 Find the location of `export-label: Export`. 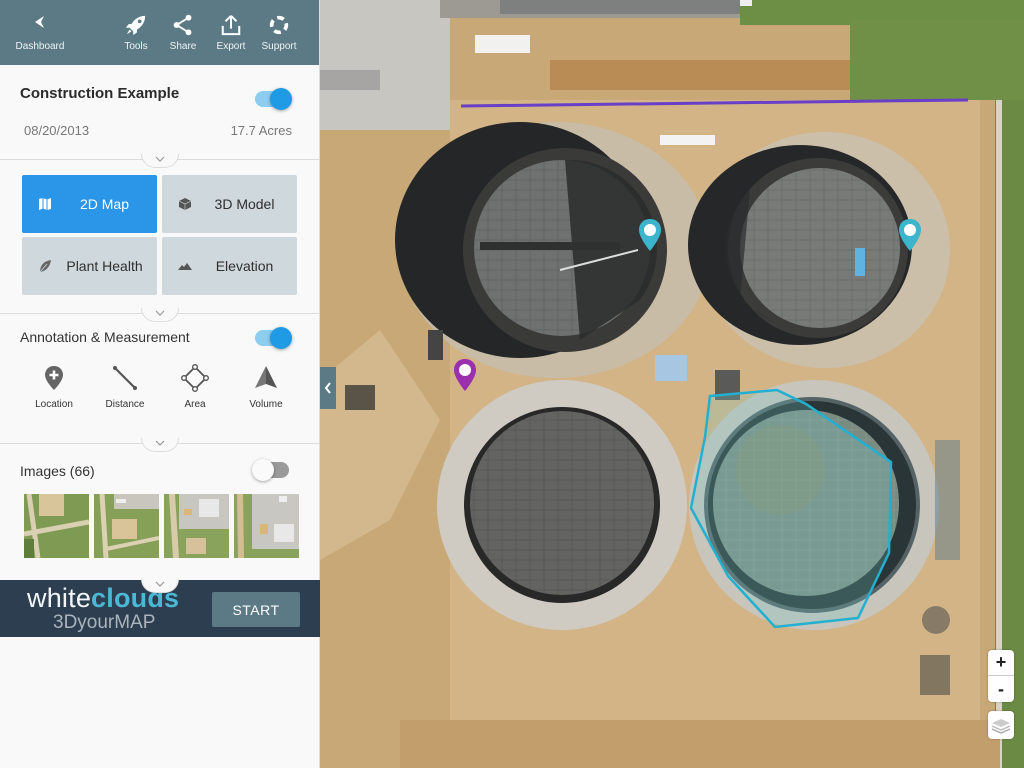

export-label: Export is located at coordinates (231, 46).